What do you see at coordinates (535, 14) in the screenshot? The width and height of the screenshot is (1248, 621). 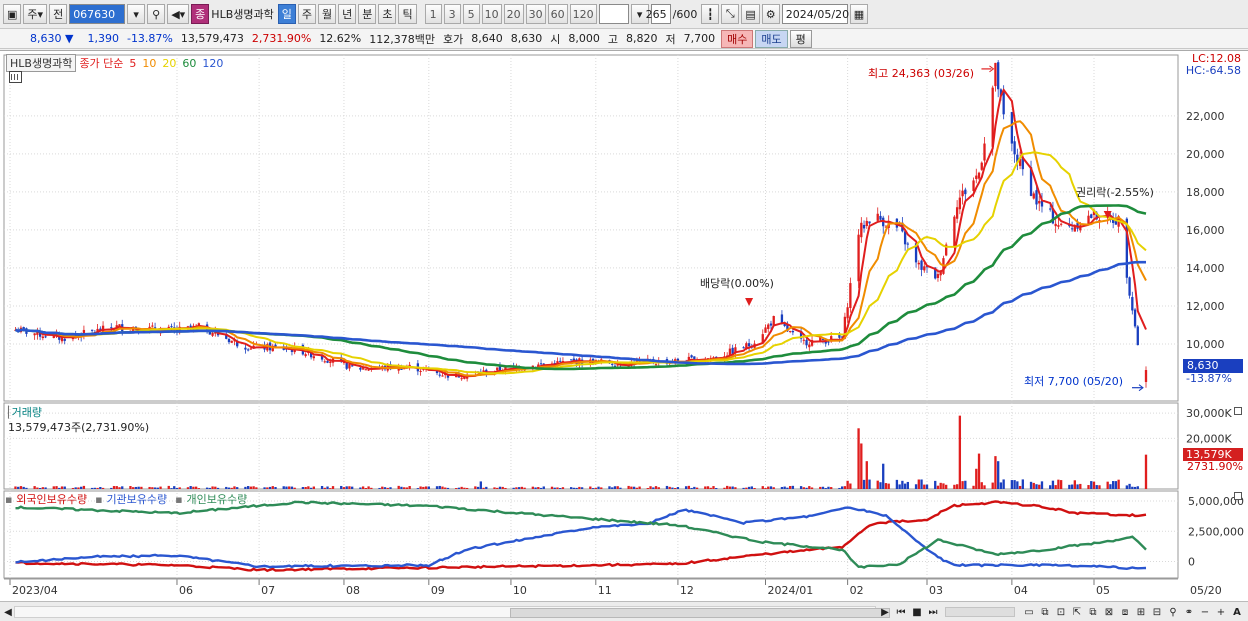 I see `interval-button-30: 30` at bounding box center [535, 14].